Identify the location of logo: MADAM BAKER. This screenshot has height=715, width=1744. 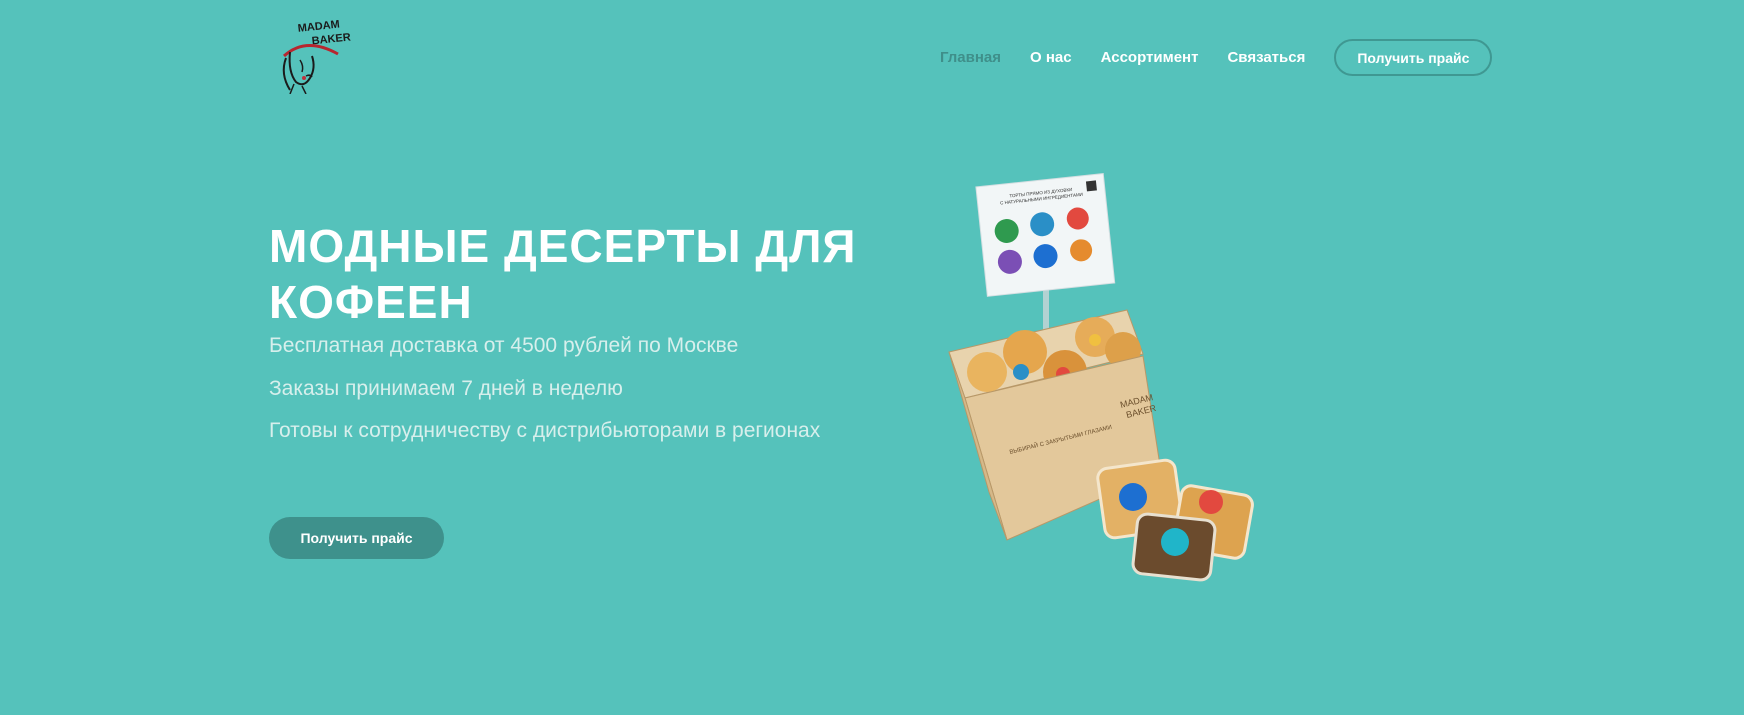
(318, 55).